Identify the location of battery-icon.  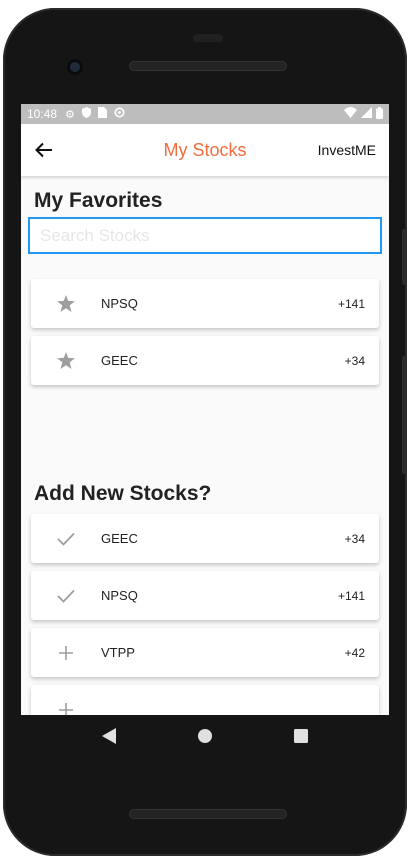
(379, 114).